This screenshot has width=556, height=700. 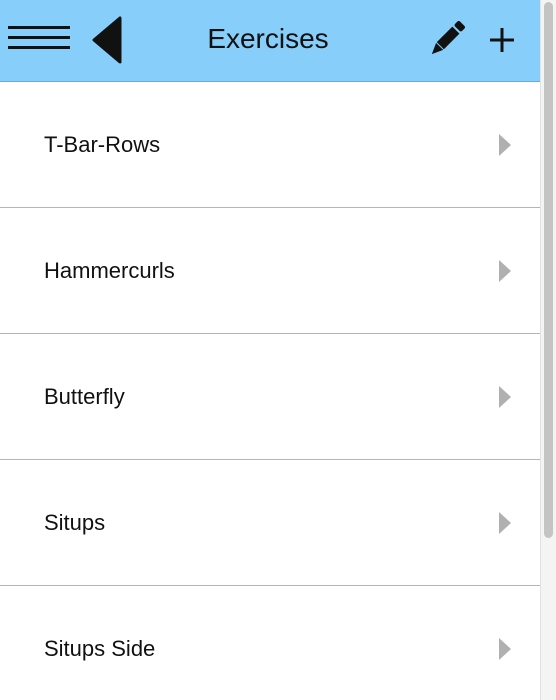 I want to click on page-title: Exercises, so click(x=268, y=38).